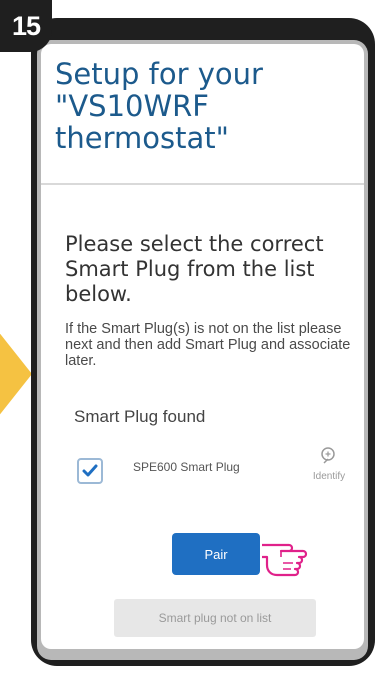 Image resolution: width=392 pixels, height=677 pixels. I want to click on identify-search-icon, so click(328, 455).